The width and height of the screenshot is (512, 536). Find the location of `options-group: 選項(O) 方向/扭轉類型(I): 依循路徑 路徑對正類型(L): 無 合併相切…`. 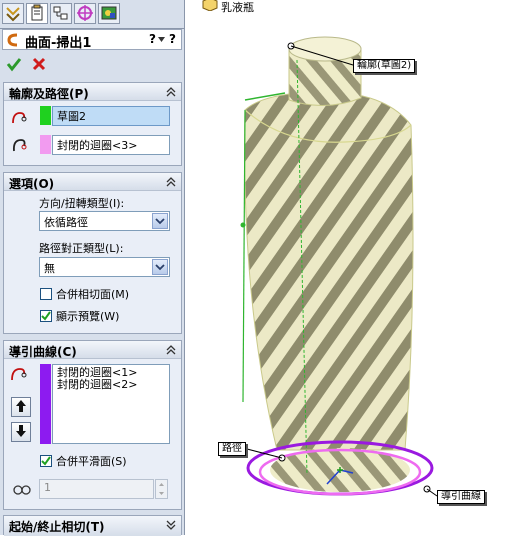

options-group: 選項(O) 方向/扭轉類型(I): 依循路徑 路徑對正類型(L): 無 合併相切… is located at coordinates (92, 253).